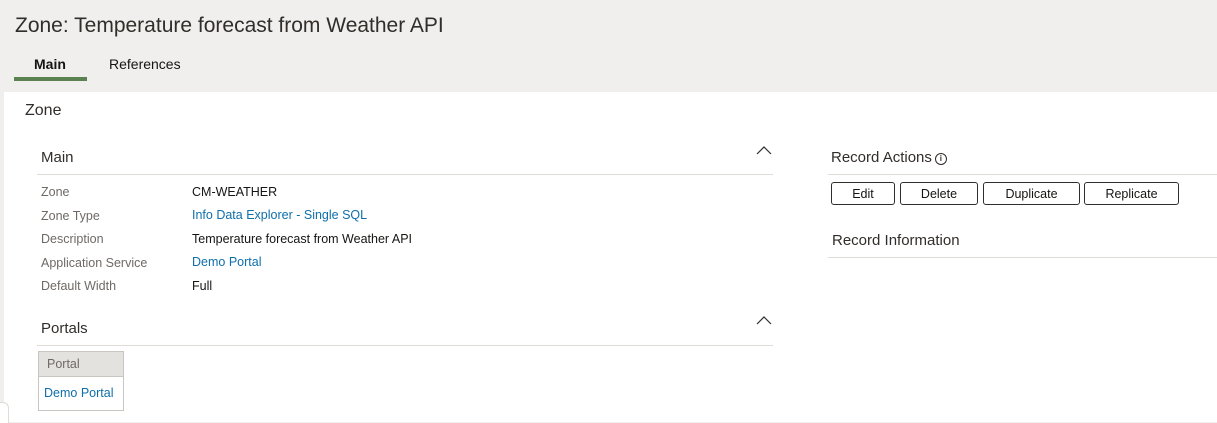 The width and height of the screenshot is (1217, 423). What do you see at coordinates (1131, 193) in the screenshot?
I see `replicate-button: Replicate` at bounding box center [1131, 193].